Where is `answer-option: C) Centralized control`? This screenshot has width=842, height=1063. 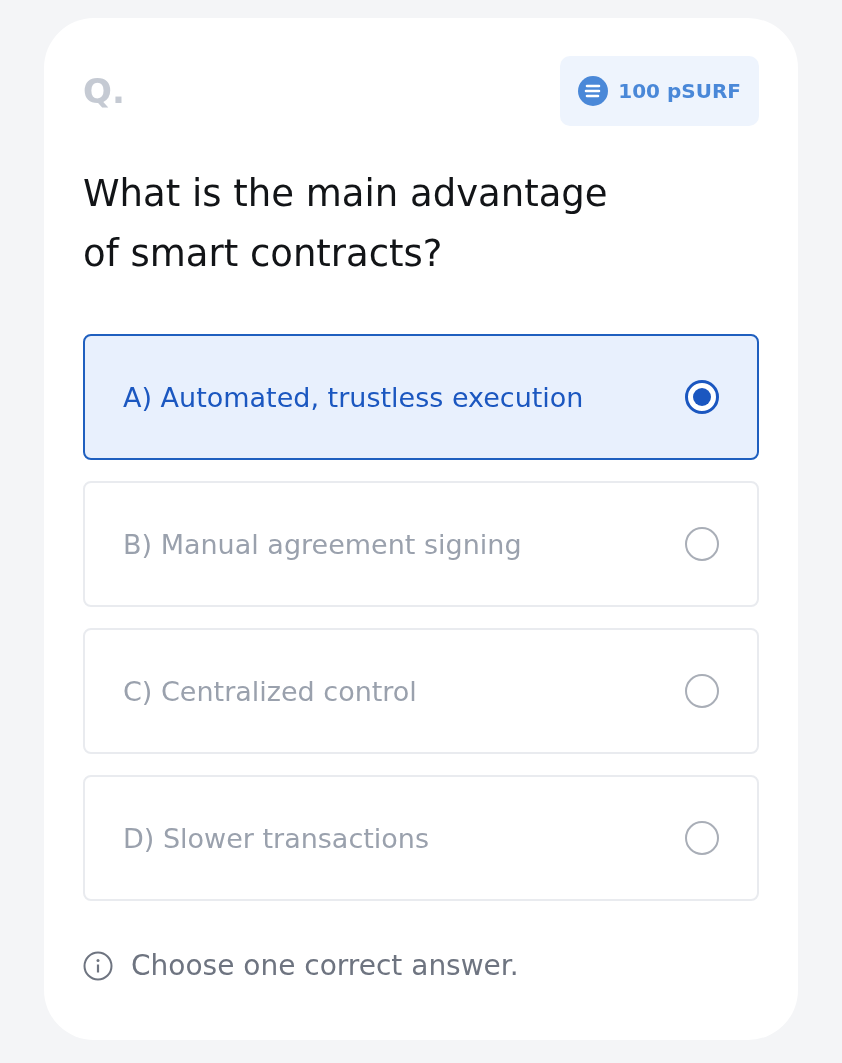 answer-option: C) Centralized control is located at coordinates (421, 691).